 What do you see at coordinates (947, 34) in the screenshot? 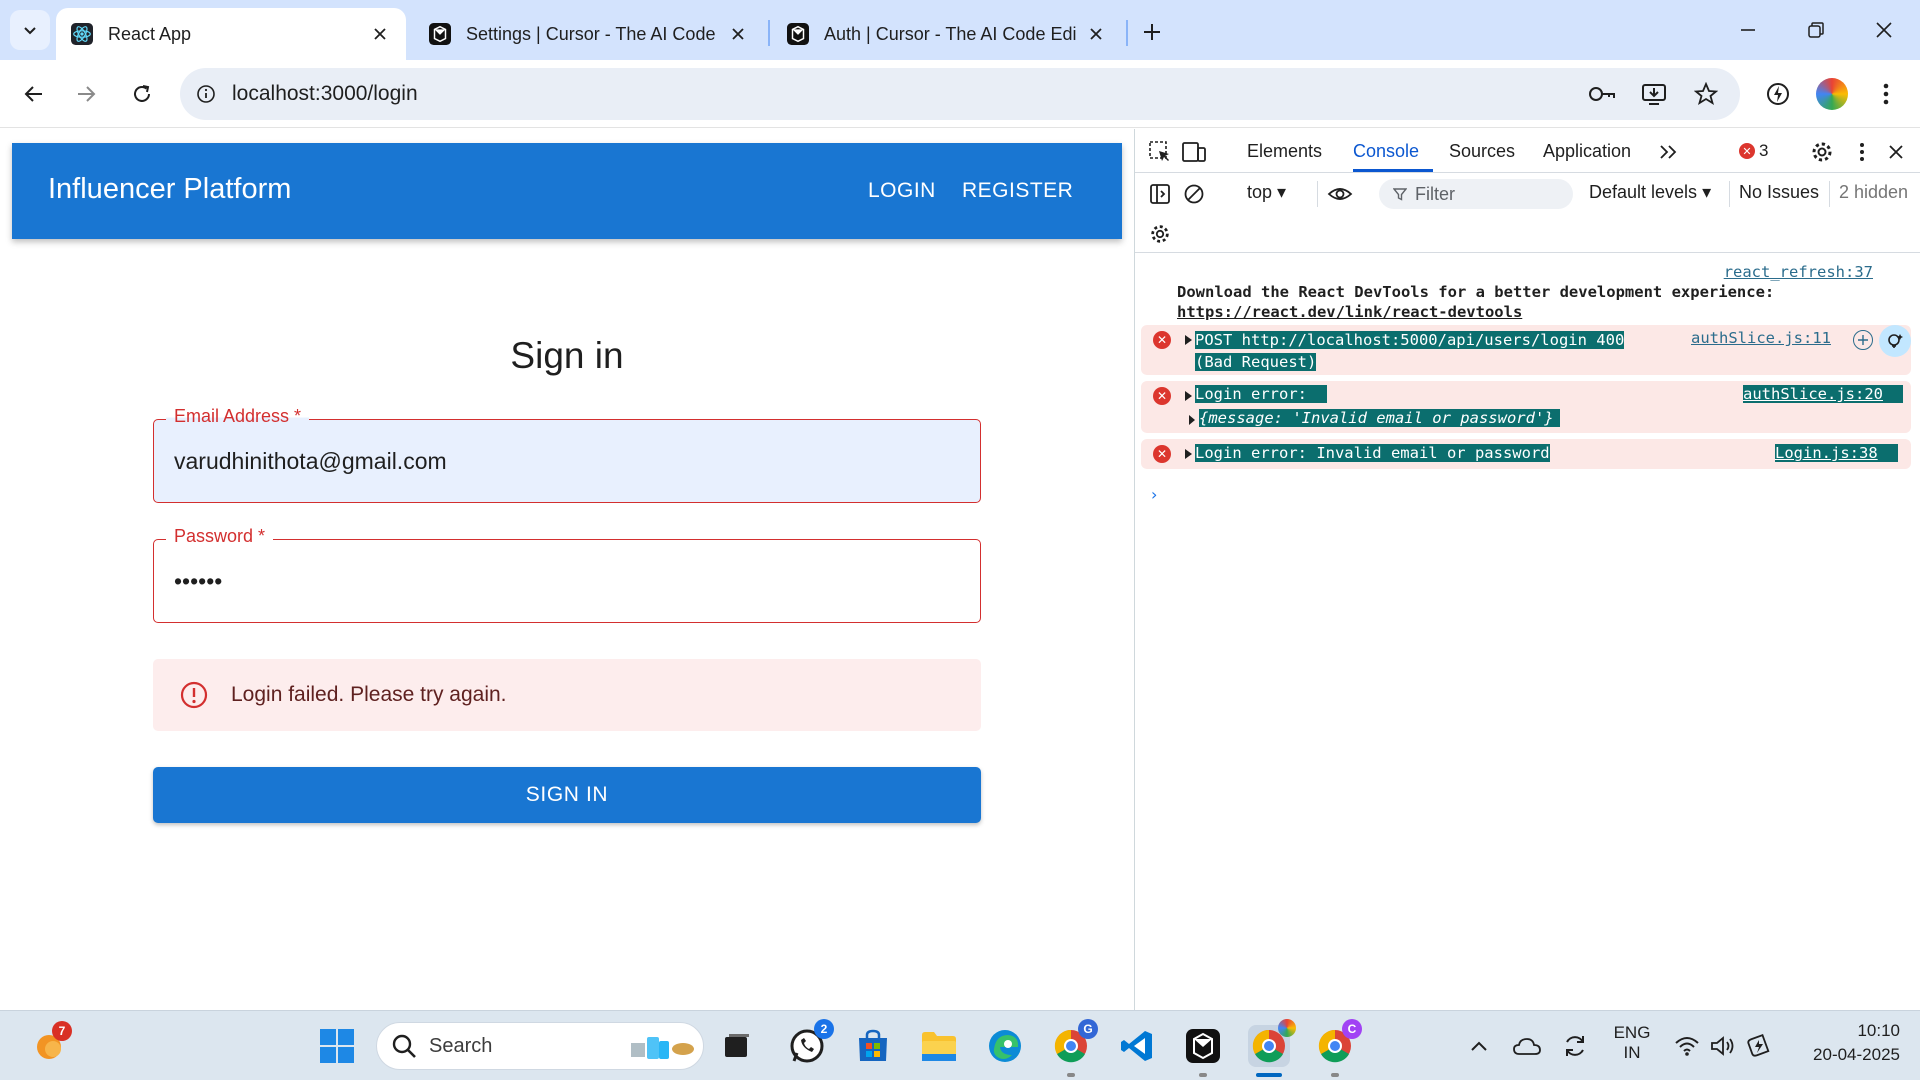
I see `tab-cursor-auth: Auth | Cursor - The AI Code Editor` at bounding box center [947, 34].